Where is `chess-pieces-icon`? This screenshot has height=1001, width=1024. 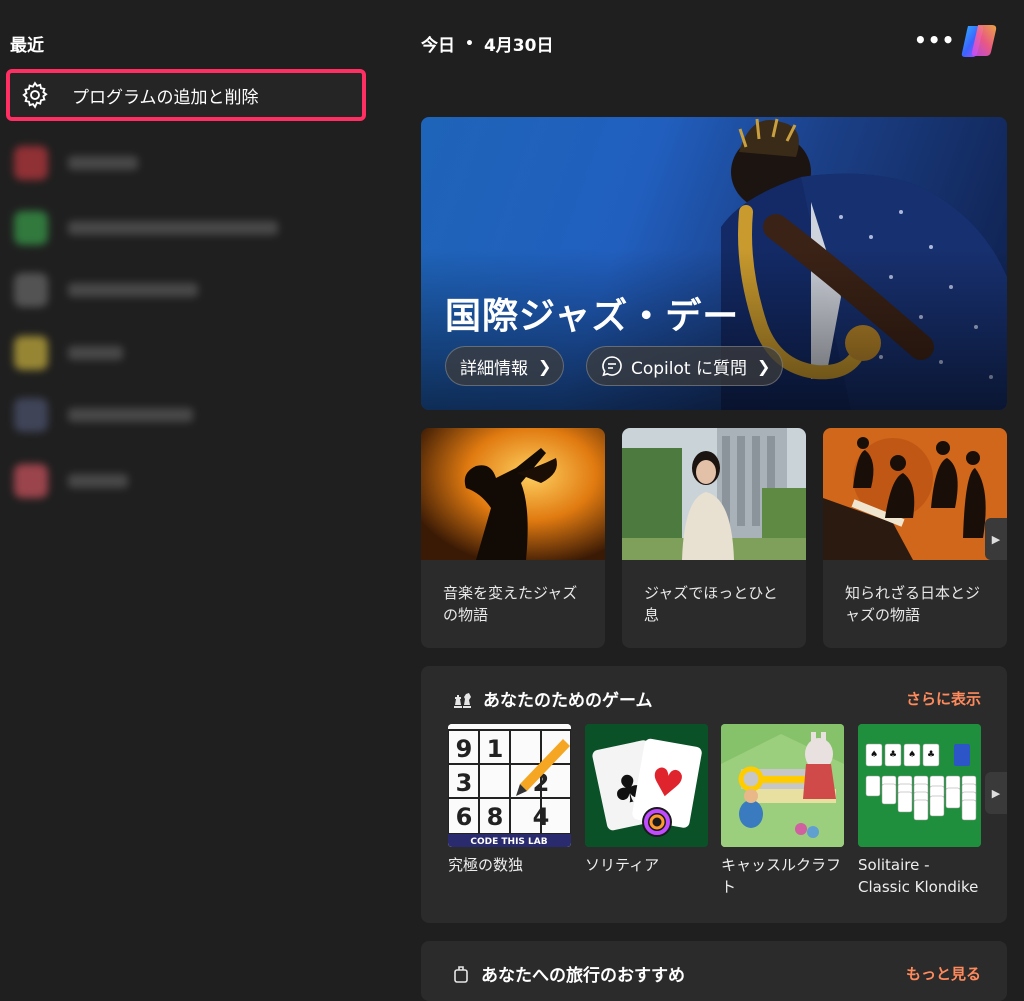 chess-pieces-icon is located at coordinates (462, 700).